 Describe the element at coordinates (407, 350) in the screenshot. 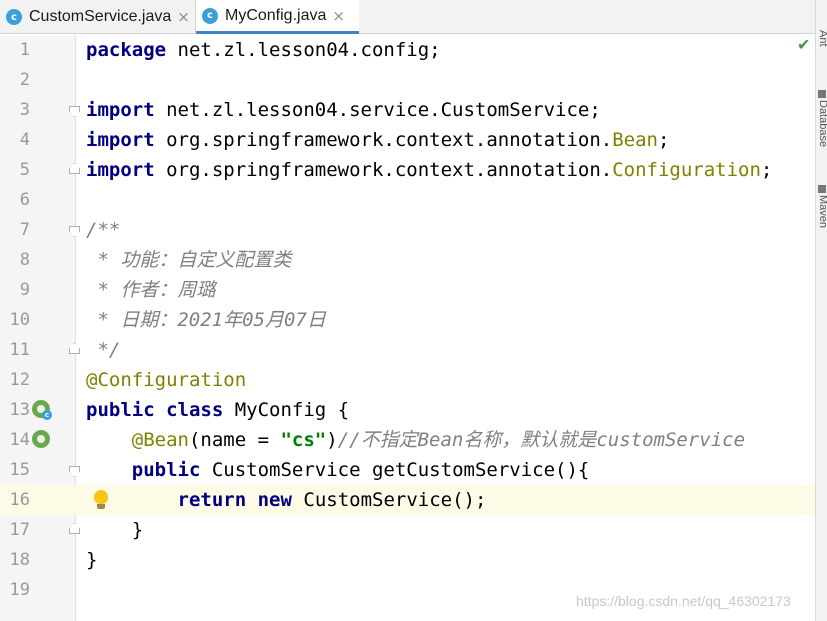

I see `code-line: 11 */` at that location.